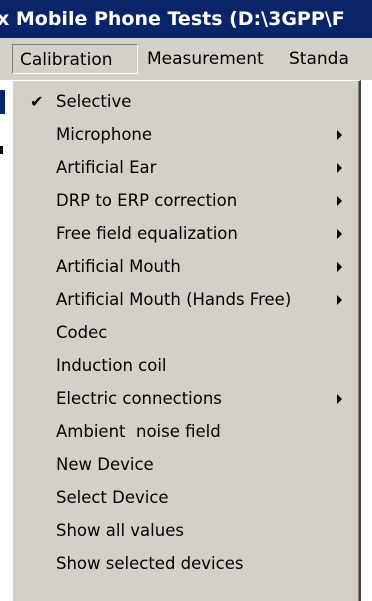 This screenshot has height=601, width=372. I want to click on menu-calibration: Calibration, so click(75, 59).